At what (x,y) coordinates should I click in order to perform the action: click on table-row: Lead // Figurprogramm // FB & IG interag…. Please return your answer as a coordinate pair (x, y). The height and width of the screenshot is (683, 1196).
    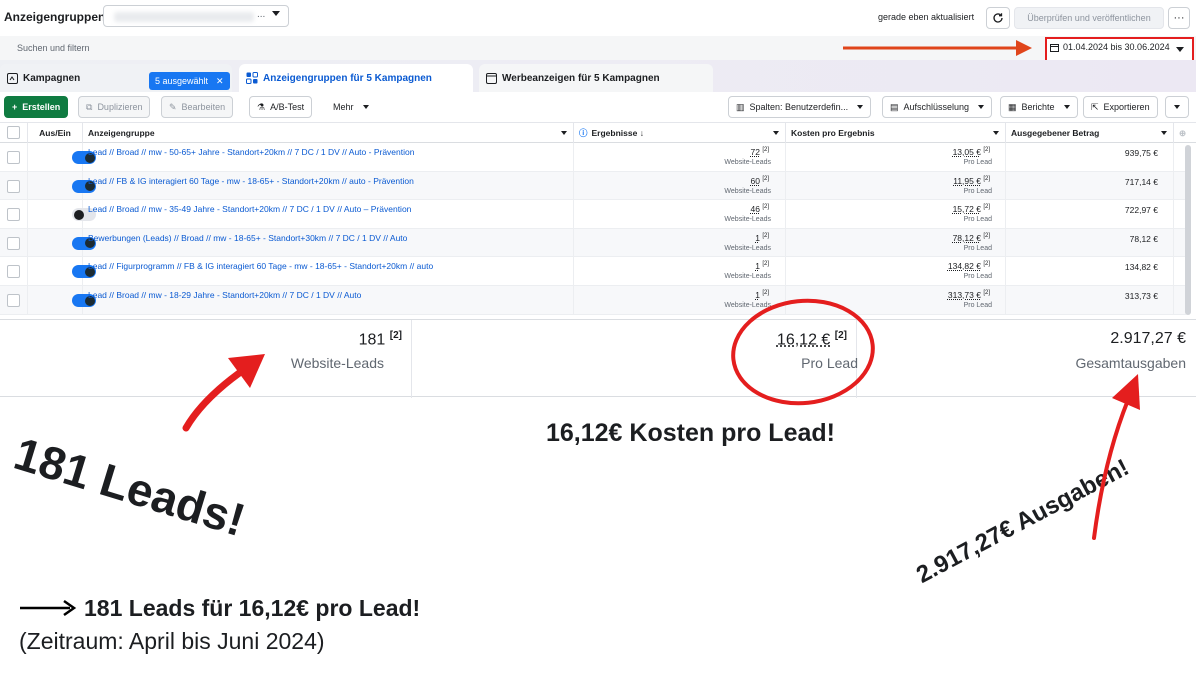
    Looking at the image, I should click on (593, 271).